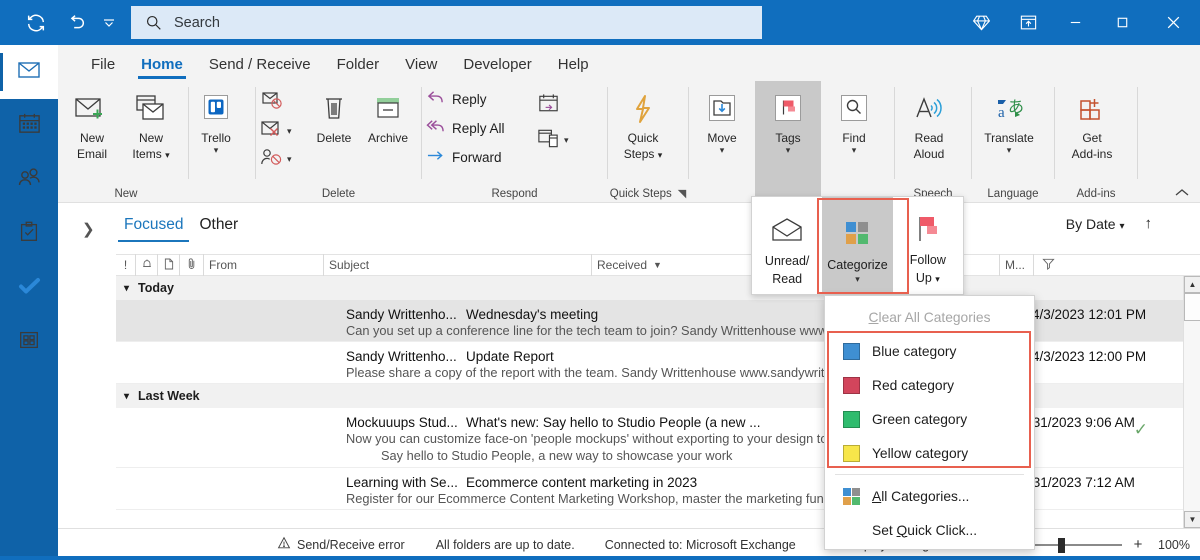 The image size is (1200, 560). I want to click on delete-button: Delete, so click(334, 116).